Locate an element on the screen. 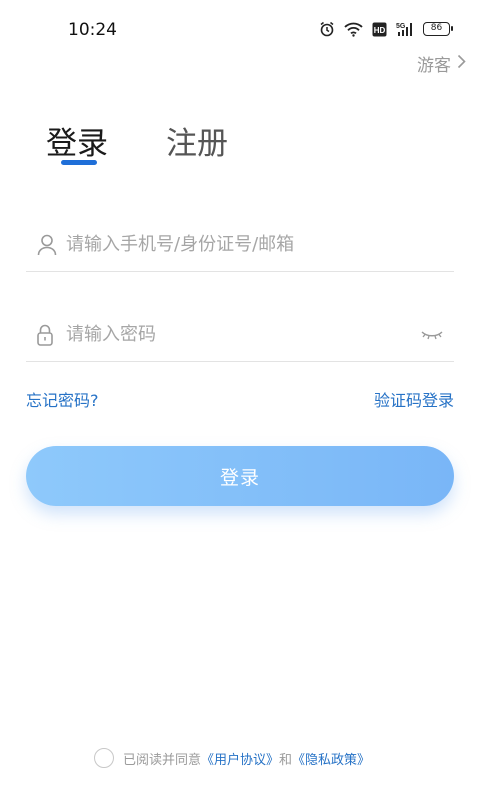 This screenshot has width=480, height=800. account-field is located at coordinates (240, 245).